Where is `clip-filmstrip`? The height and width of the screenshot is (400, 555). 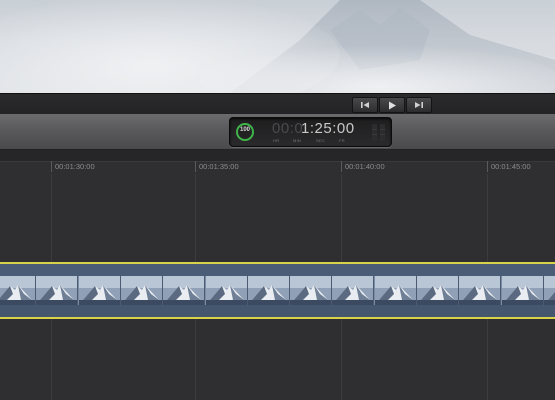 clip-filmstrip is located at coordinates (277, 290).